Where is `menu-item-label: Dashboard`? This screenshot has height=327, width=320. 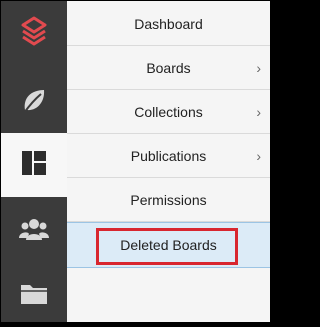 menu-item-label: Dashboard is located at coordinates (168, 24).